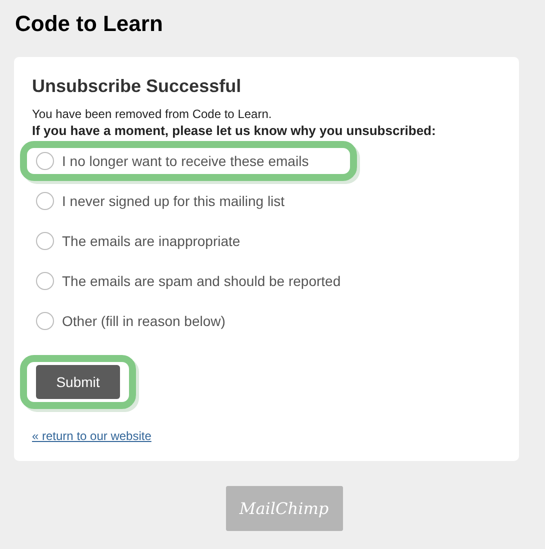  What do you see at coordinates (89, 24) in the screenshot?
I see `page-title: Code to Learn` at bounding box center [89, 24].